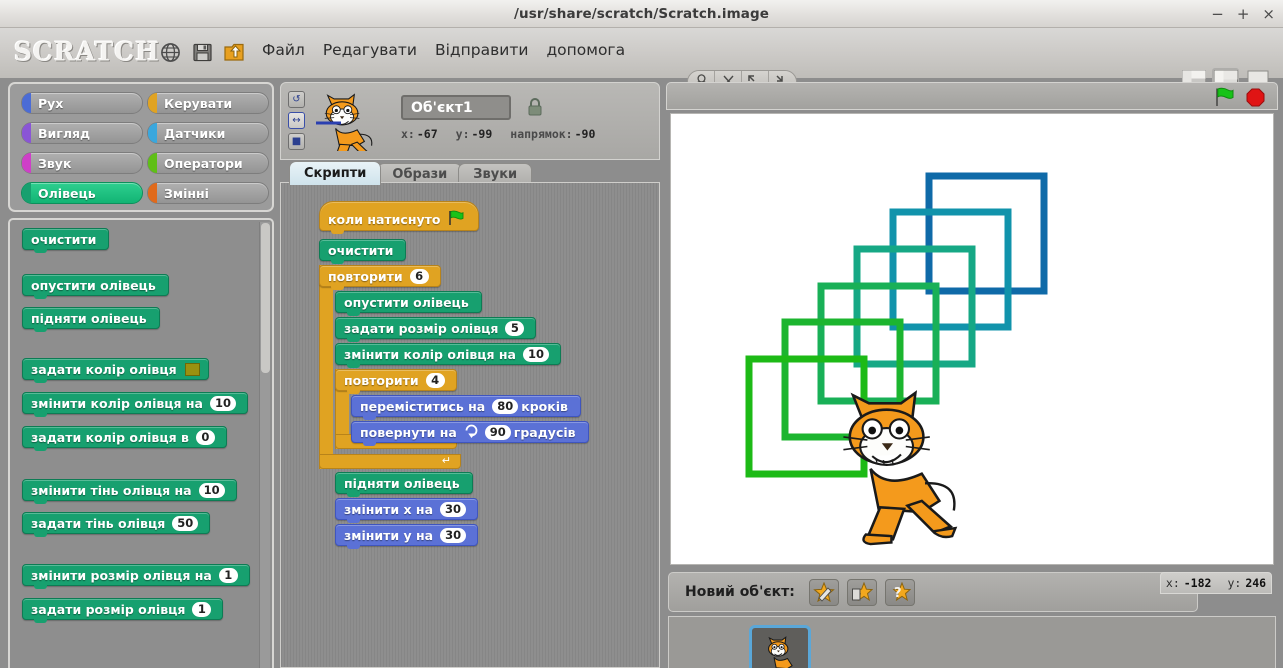  What do you see at coordinates (407, 510) in the screenshot?
I see `script-block-change-x-by: змінити x на 30` at bounding box center [407, 510].